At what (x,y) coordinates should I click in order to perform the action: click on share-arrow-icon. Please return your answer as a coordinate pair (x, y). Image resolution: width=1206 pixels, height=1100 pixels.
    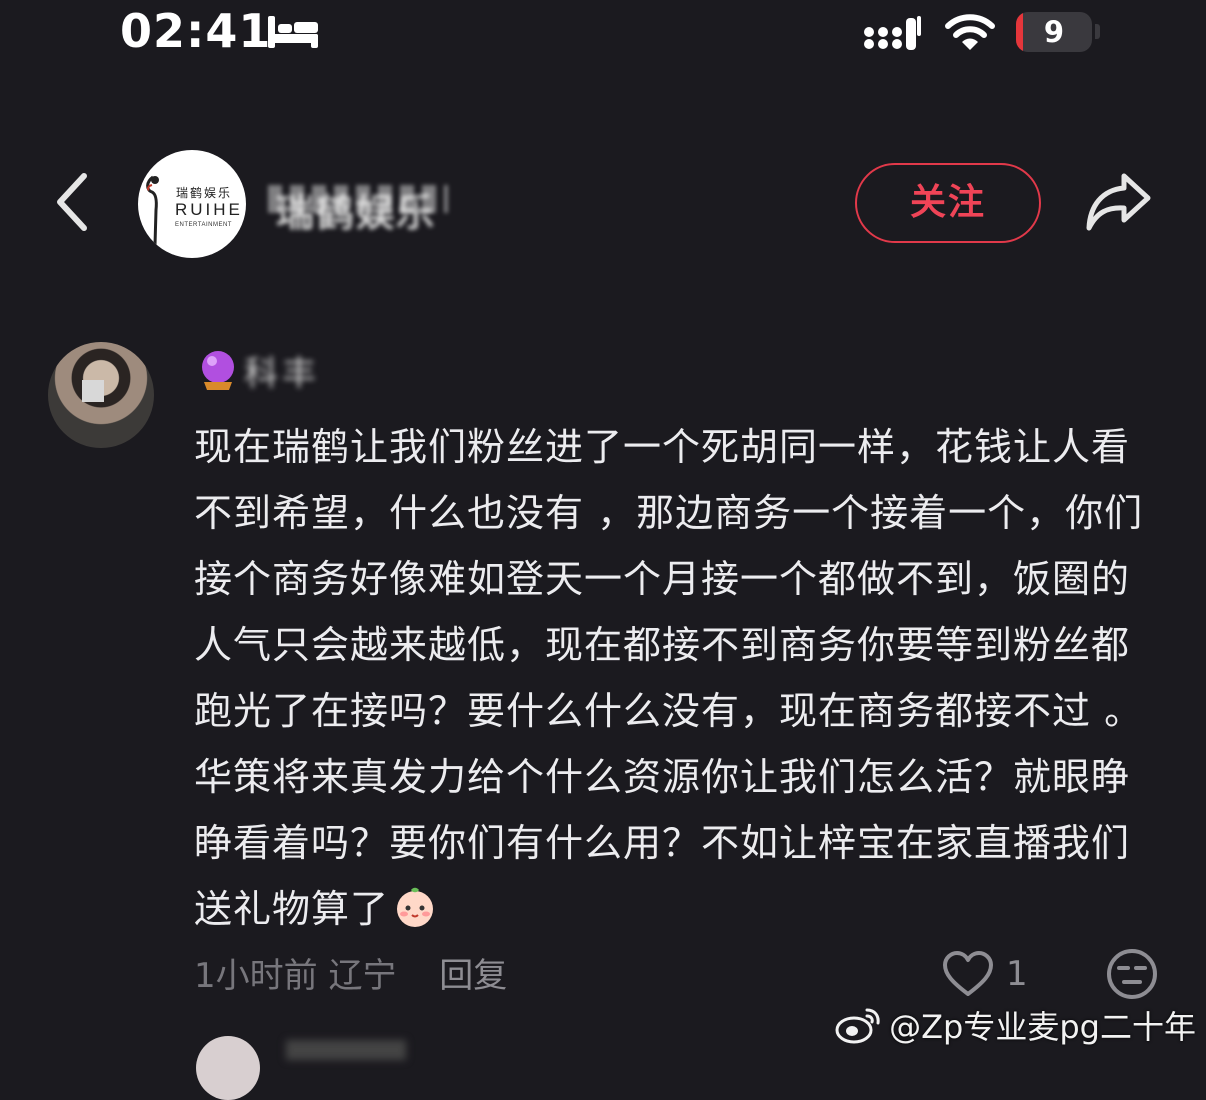
    Looking at the image, I should click on (1119, 202).